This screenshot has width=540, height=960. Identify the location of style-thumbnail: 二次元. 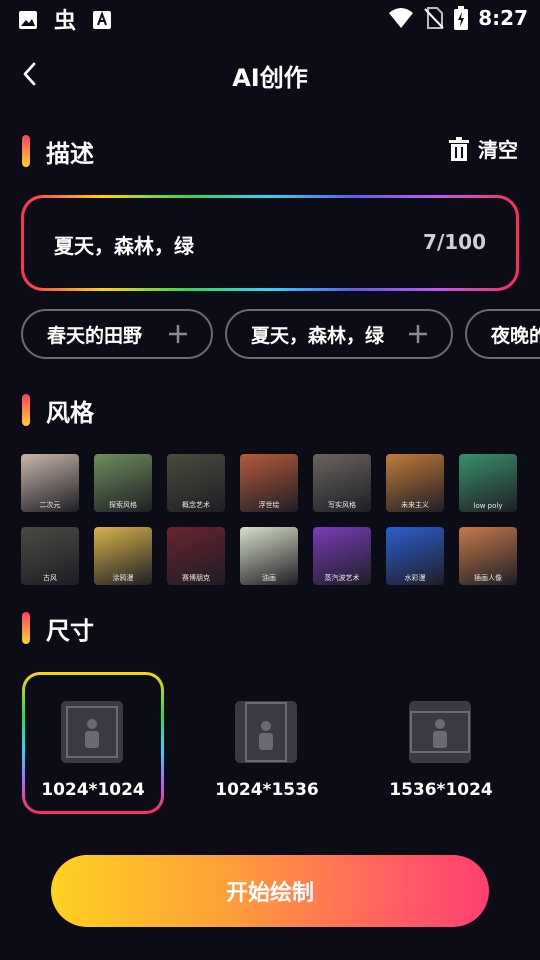
(50, 483).